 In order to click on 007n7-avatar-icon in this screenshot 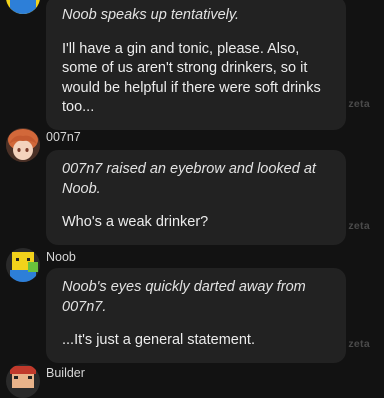, I will do `click(23, 145)`.